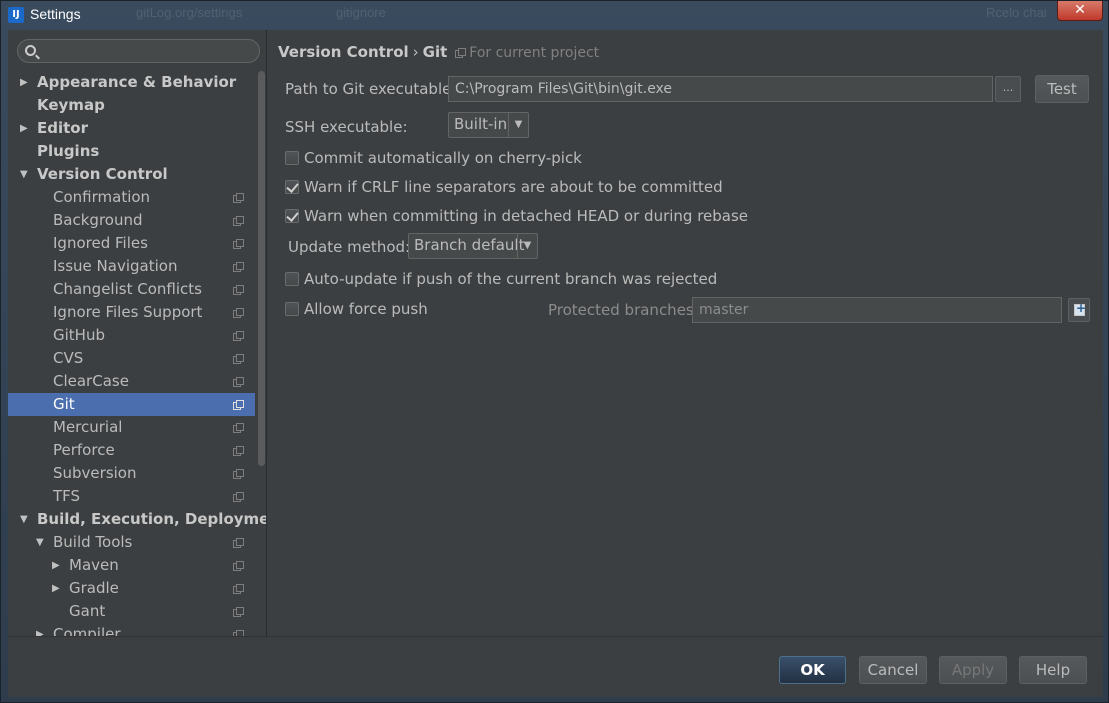  I want to click on ssh-executable-label: SSH executable:, so click(346, 127).